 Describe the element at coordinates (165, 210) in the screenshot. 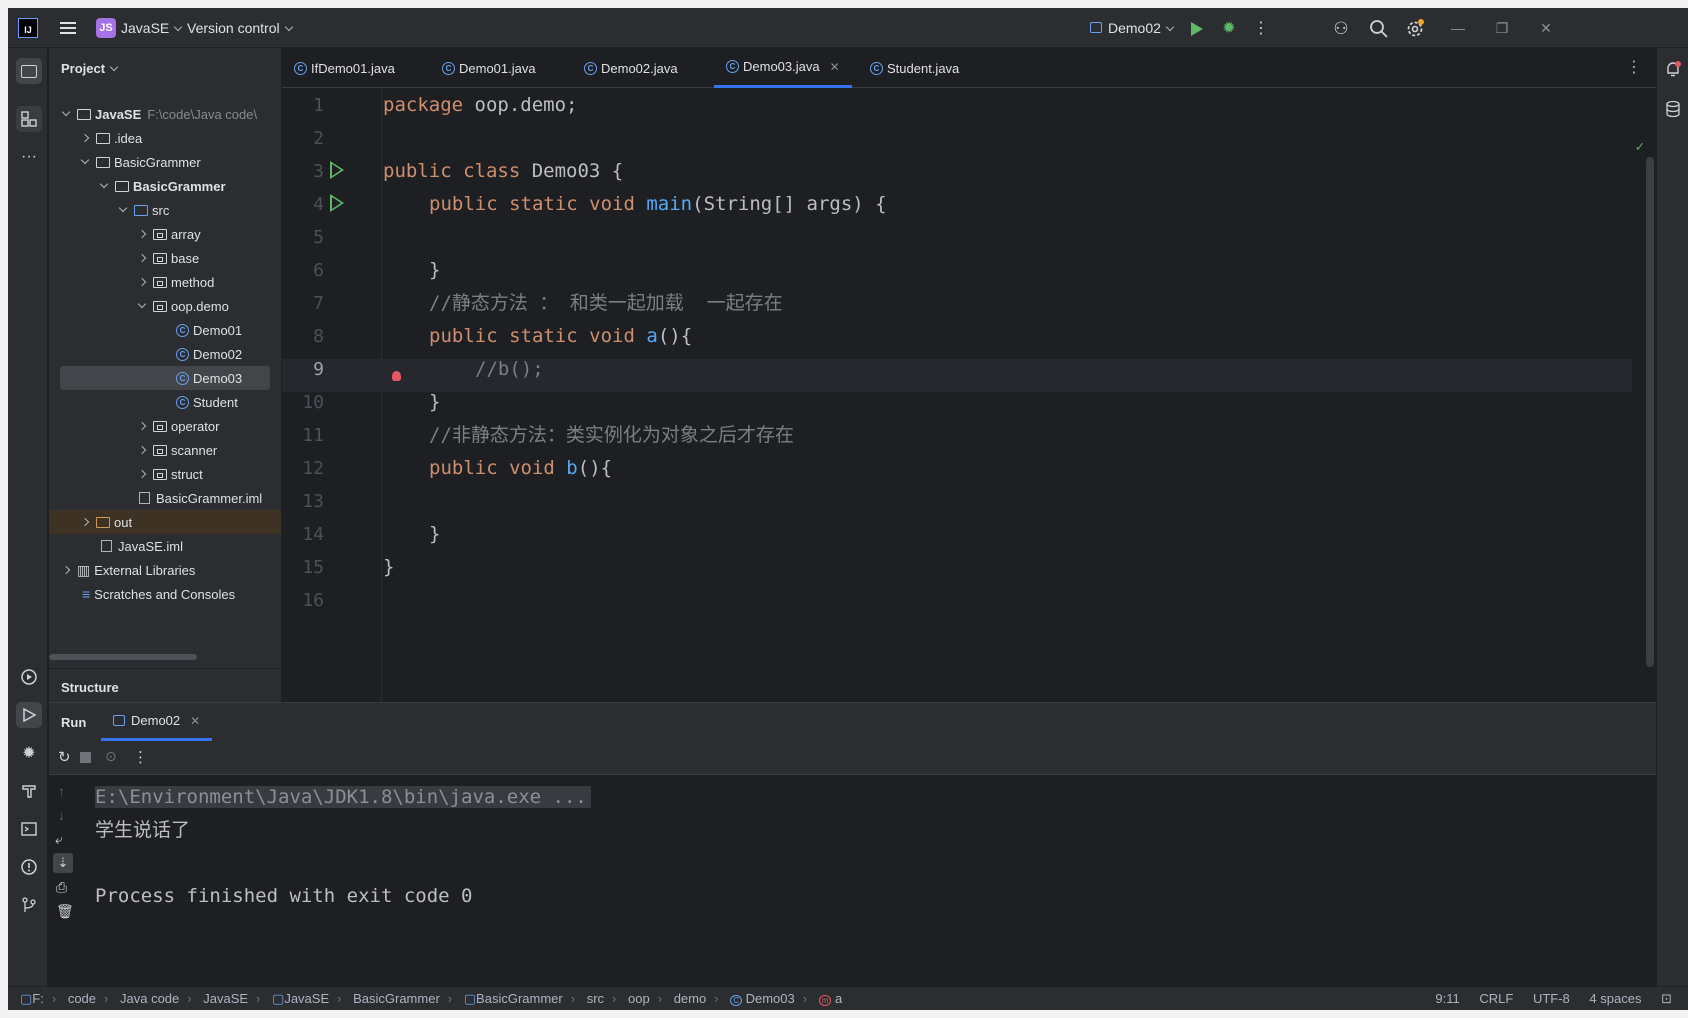

I see `tree-node-src: src` at that location.